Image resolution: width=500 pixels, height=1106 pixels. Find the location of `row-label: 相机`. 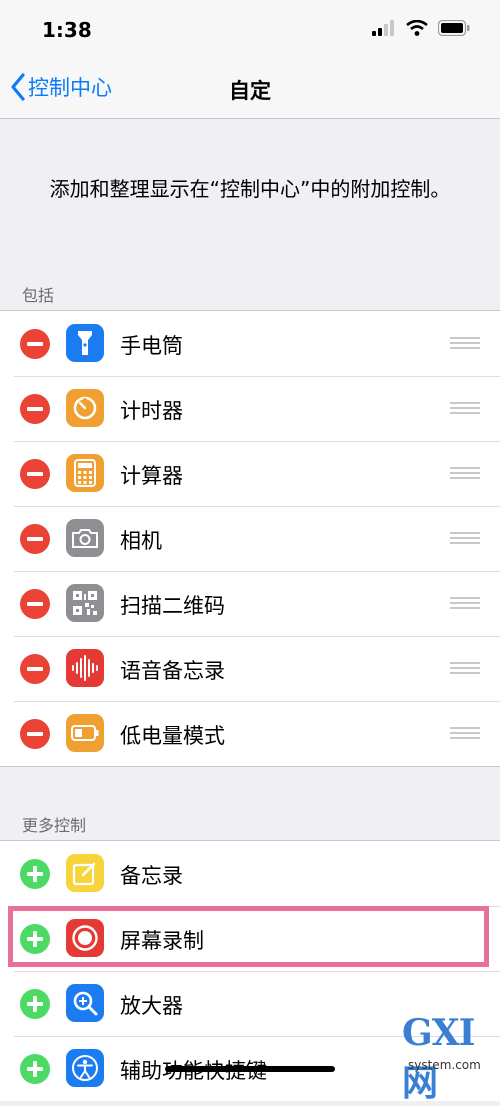

row-label: 相机 is located at coordinates (141, 541).